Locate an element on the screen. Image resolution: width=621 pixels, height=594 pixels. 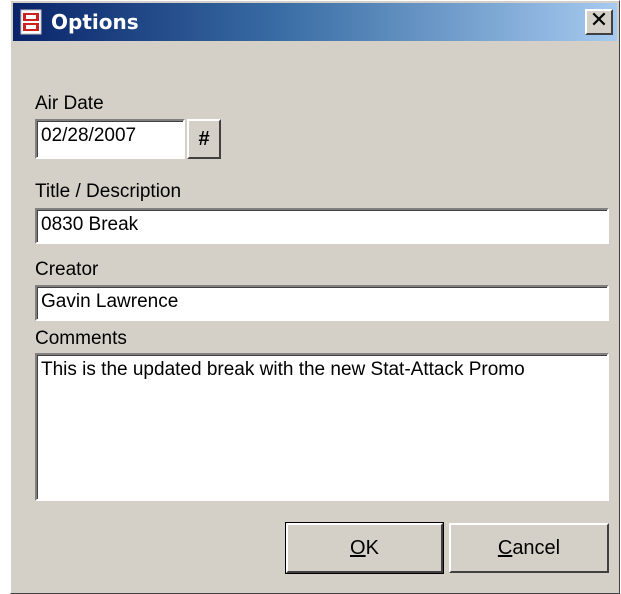
close-icon: ✕ is located at coordinates (599, 20).